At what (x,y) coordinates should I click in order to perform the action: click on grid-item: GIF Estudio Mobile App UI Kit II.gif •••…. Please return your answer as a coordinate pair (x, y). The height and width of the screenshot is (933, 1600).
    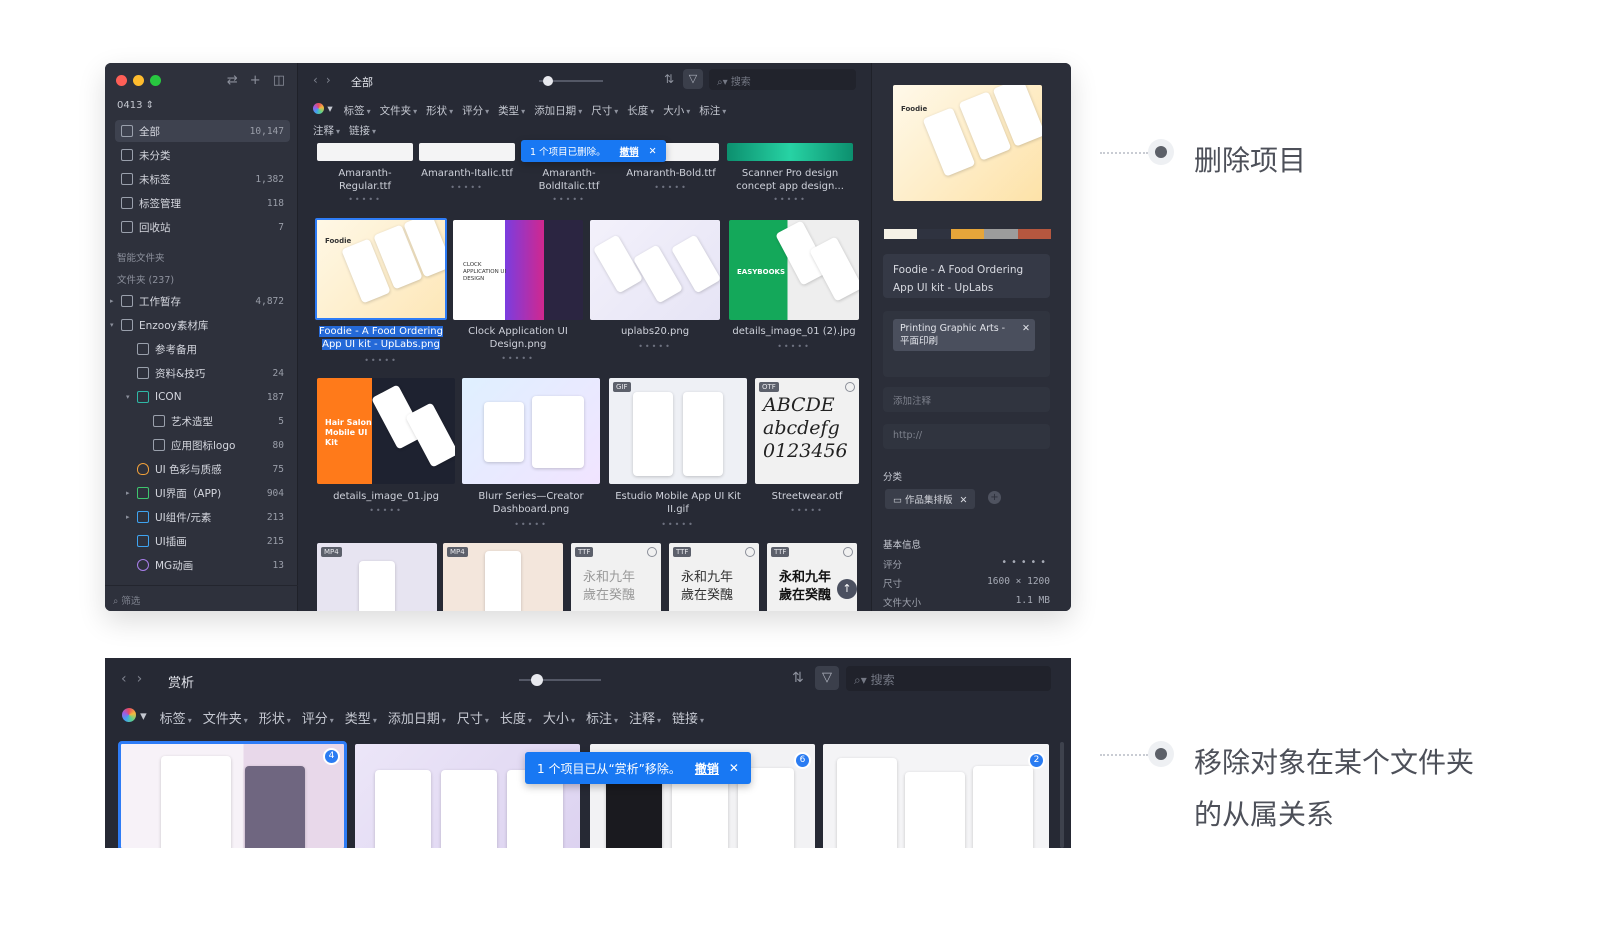
    Looking at the image, I should click on (678, 453).